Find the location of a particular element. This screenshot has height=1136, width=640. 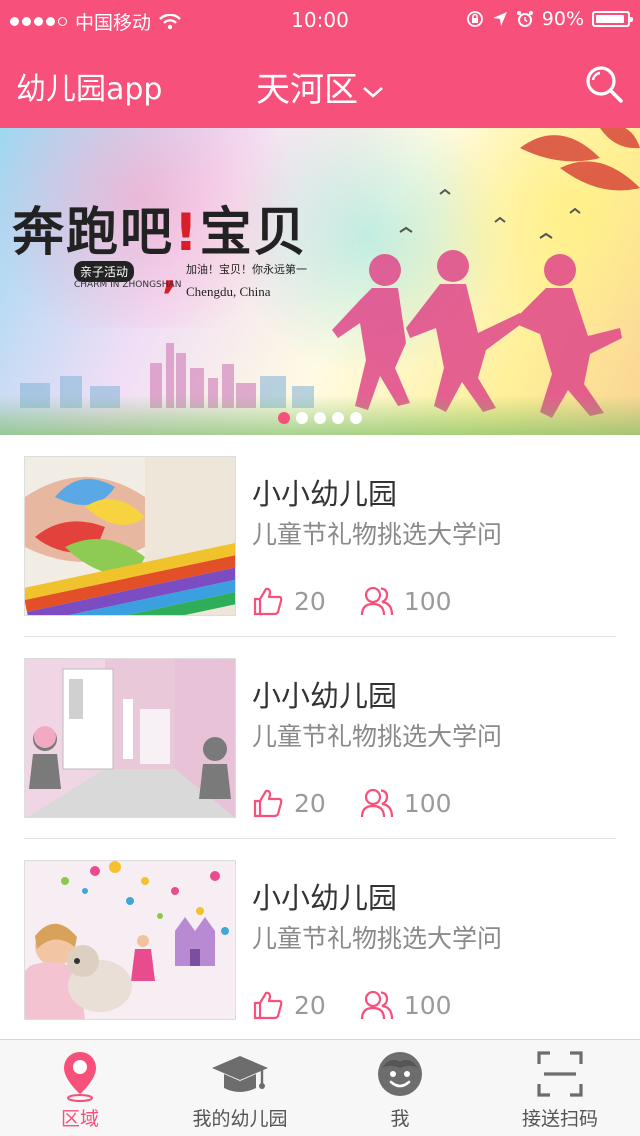

tab-me: 我 is located at coordinates (400, 1088).